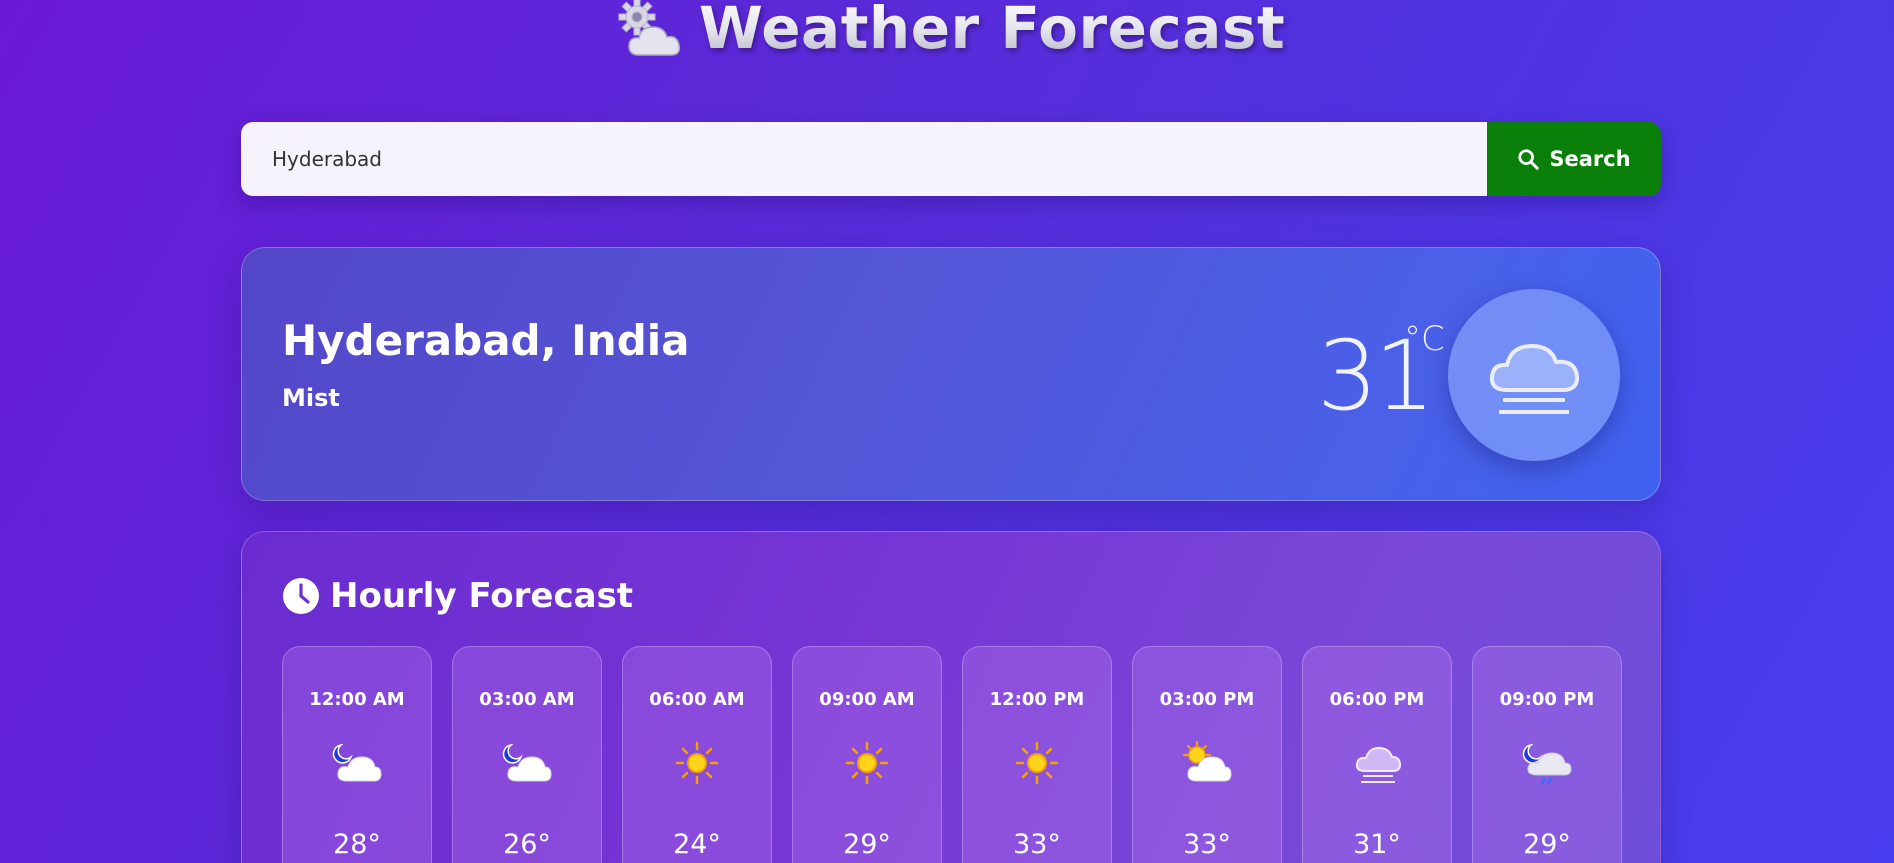 The height and width of the screenshot is (863, 1894). What do you see at coordinates (864, 159) in the screenshot?
I see `search-input` at bounding box center [864, 159].